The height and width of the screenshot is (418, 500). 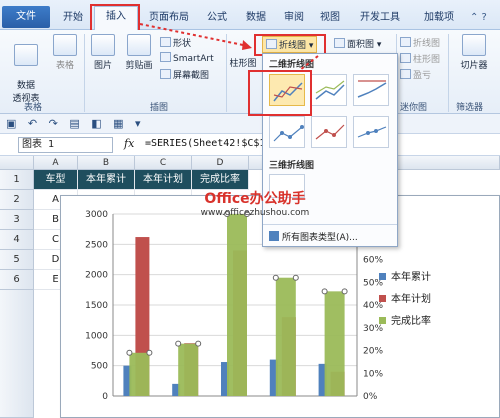 I want to click on highlight-line-option, so click(x=280, y=93).